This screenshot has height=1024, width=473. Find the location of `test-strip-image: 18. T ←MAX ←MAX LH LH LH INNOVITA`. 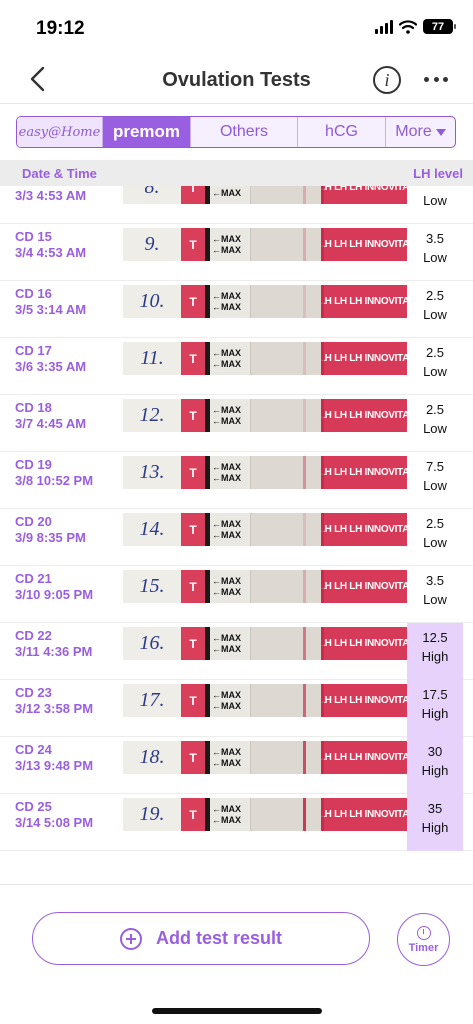

test-strip-image: 18. T ←MAX ←MAX LH LH LH INNOVITA is located at coordinates (265, 757).